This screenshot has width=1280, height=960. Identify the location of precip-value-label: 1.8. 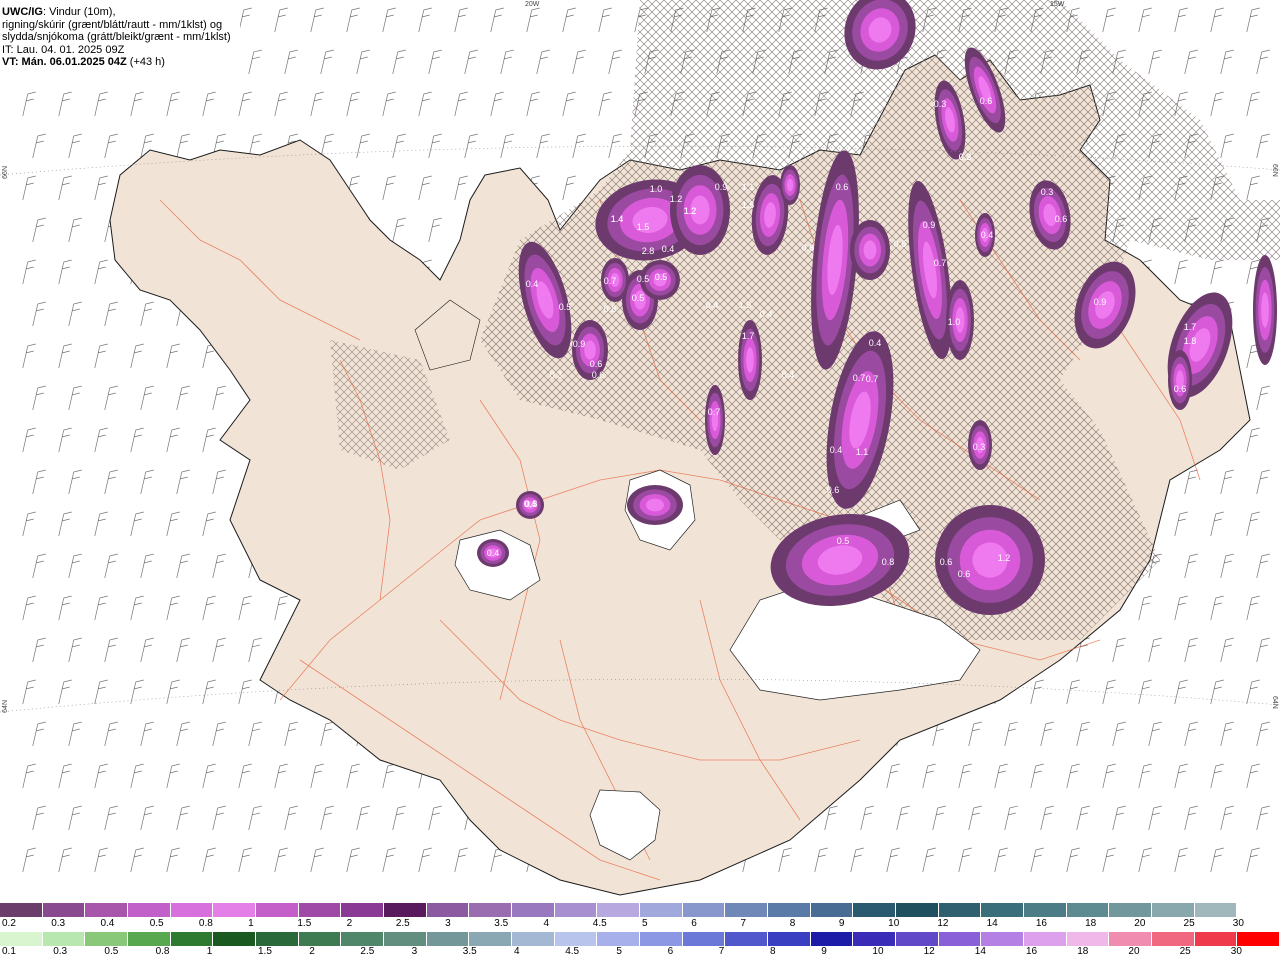
(1190, 341).